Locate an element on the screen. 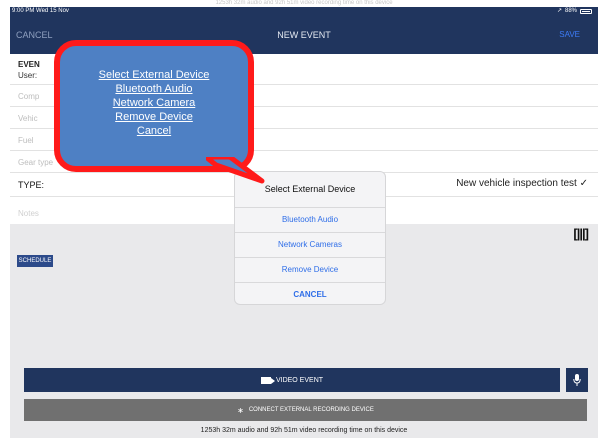 The width and height of the screenshot is (608, 438). schedule-button: SCHEDULE is located at coordinates (35, 261).